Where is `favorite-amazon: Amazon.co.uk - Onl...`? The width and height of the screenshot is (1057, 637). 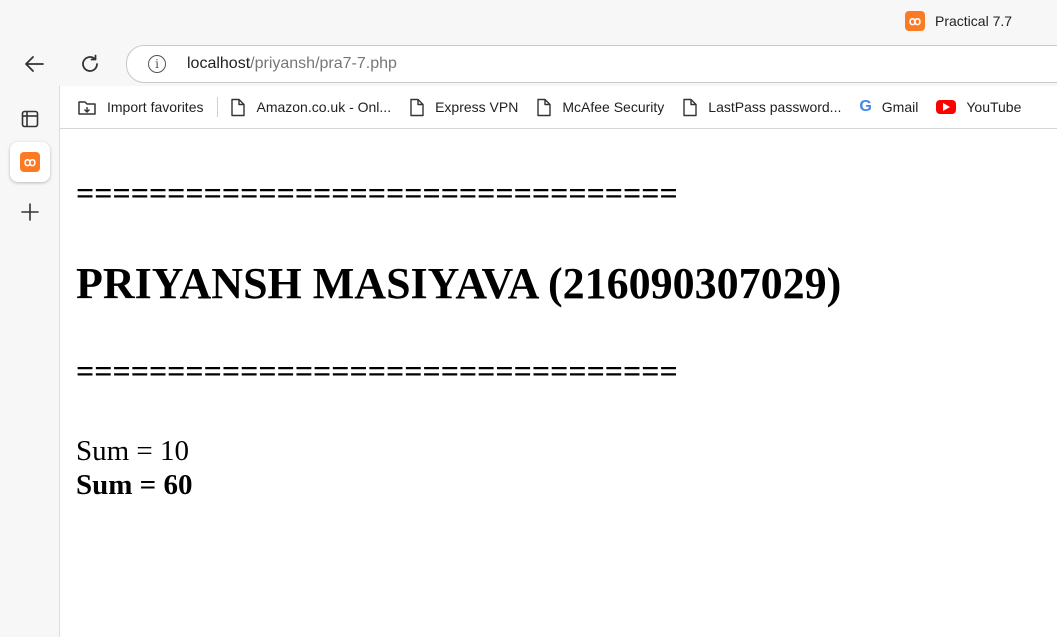
favorite-amazon: Amazon.co.uk - Onl... is located at coordinates (310, 107).